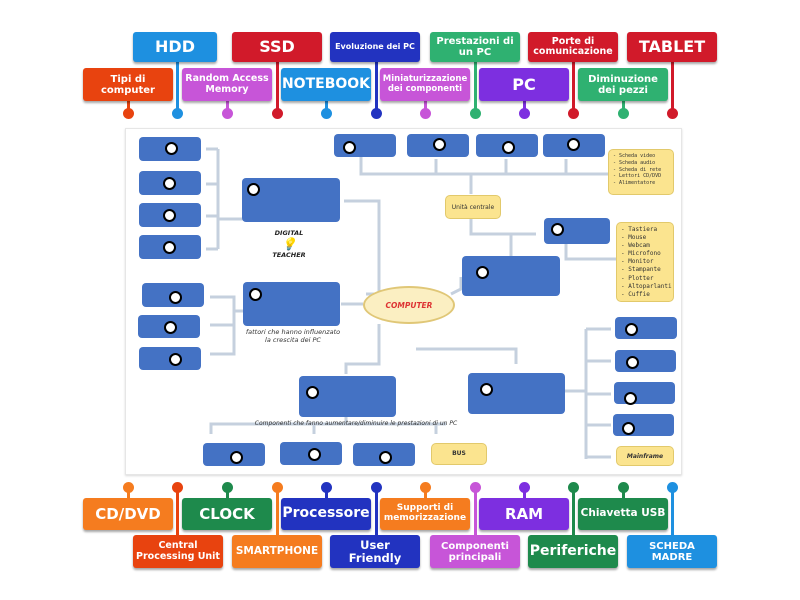 Image resolution: width=800 pixels, height=600 pixels. Describe the element at coordinates (128, 514) in the screenshot. I see `label-cd-dvd: CD/DVD` at that location.